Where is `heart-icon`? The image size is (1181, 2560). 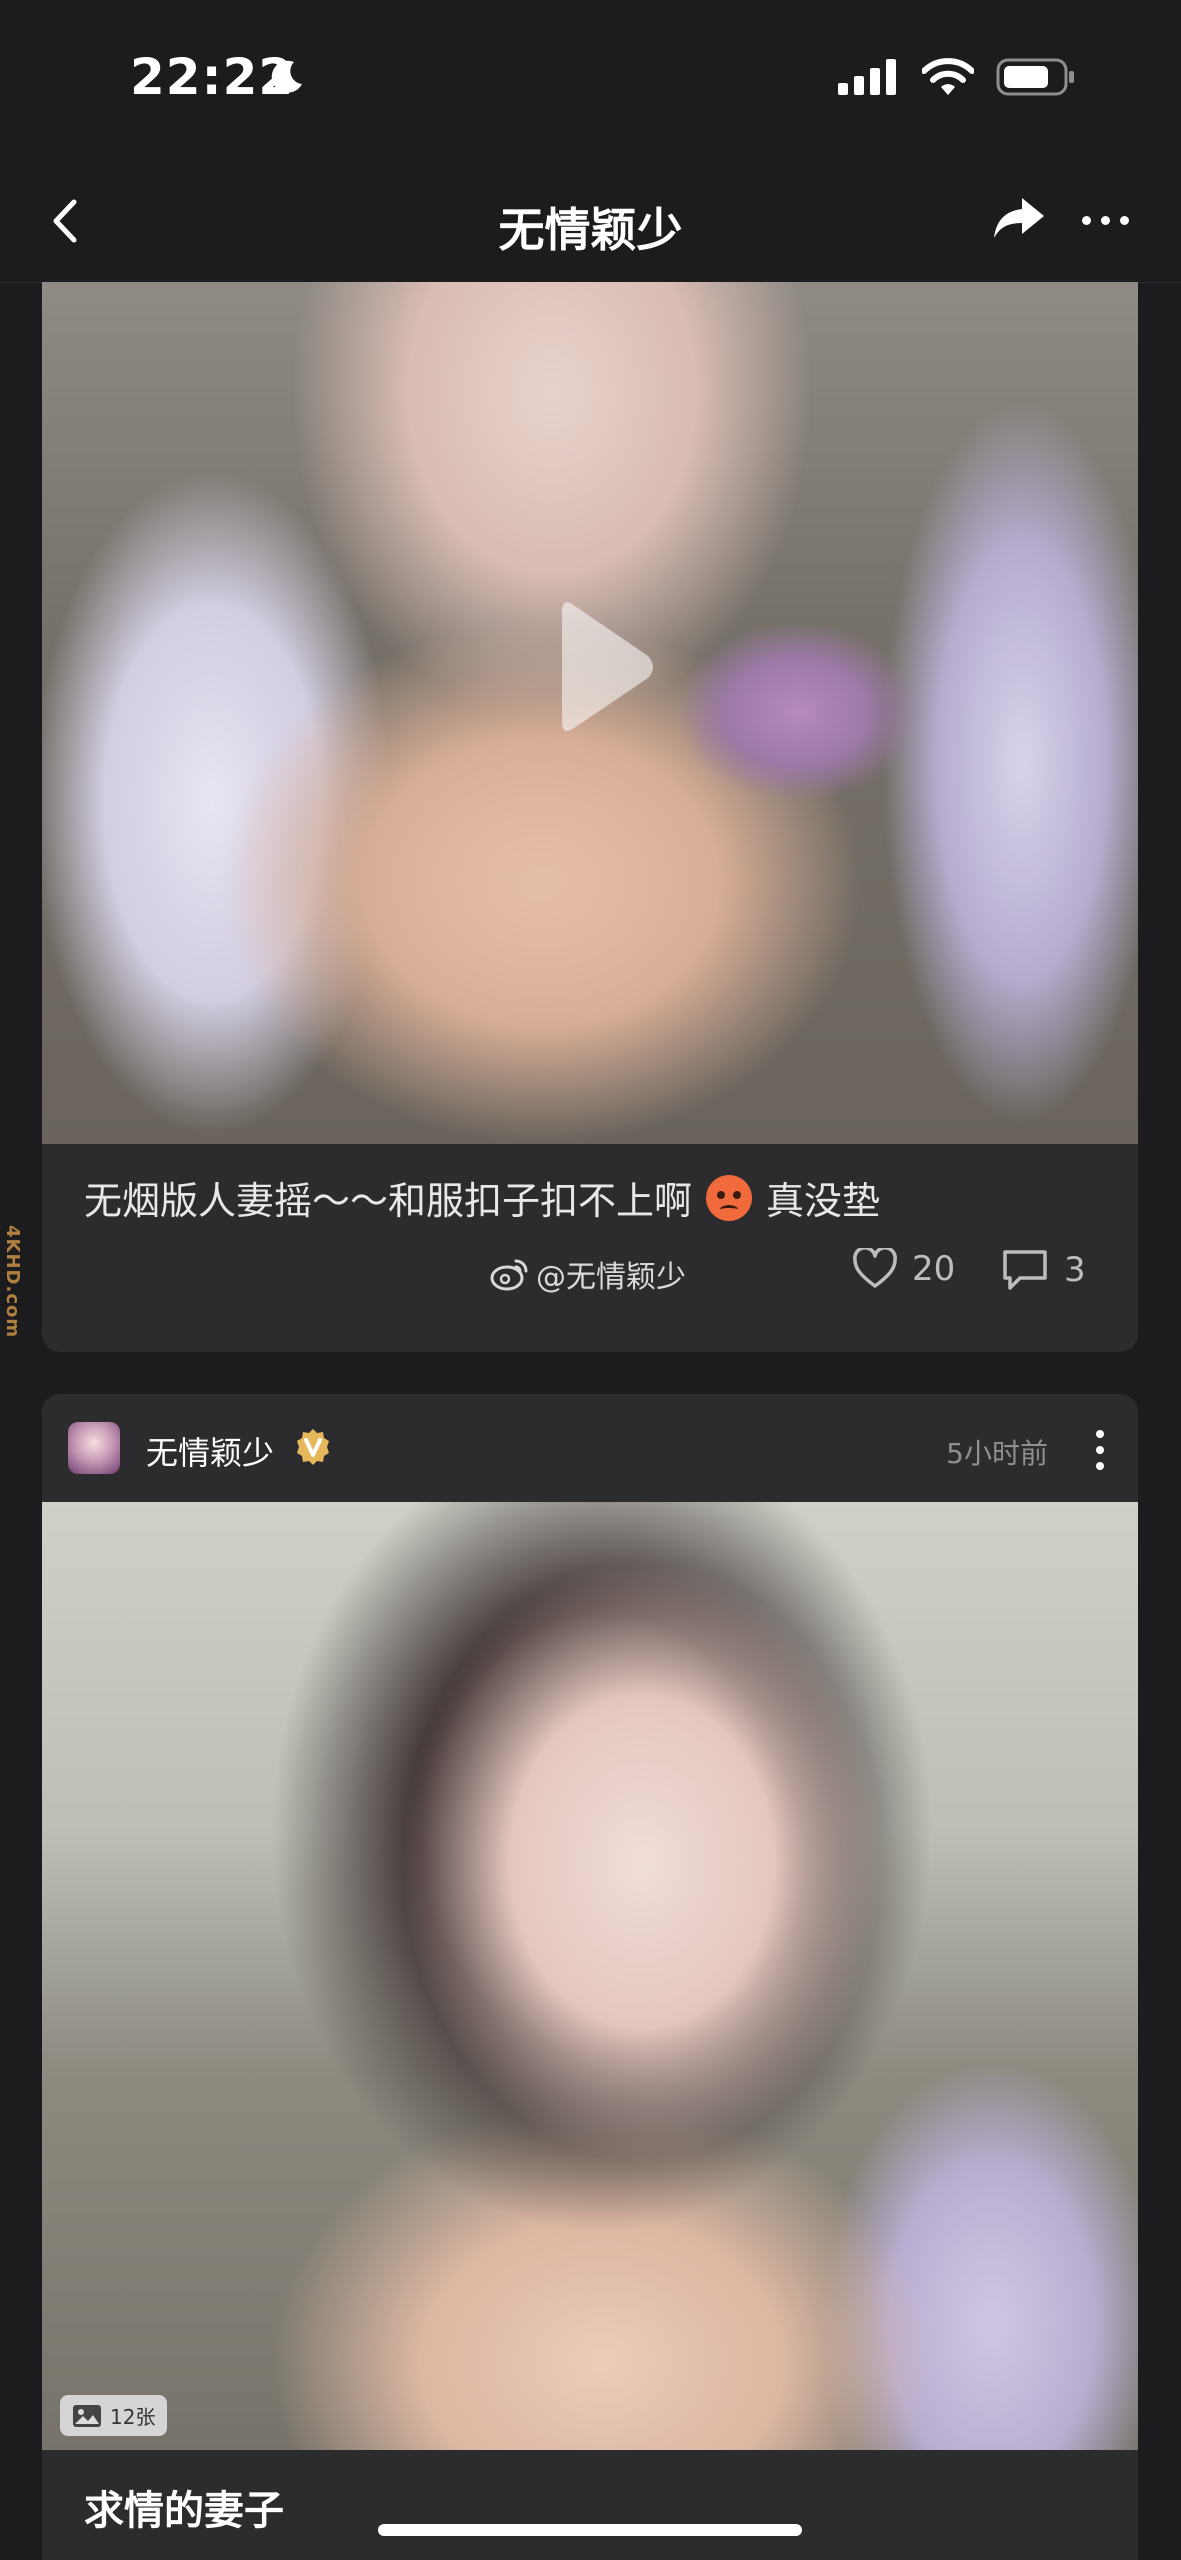
heart-icon is located at coordinates (875, 1268).